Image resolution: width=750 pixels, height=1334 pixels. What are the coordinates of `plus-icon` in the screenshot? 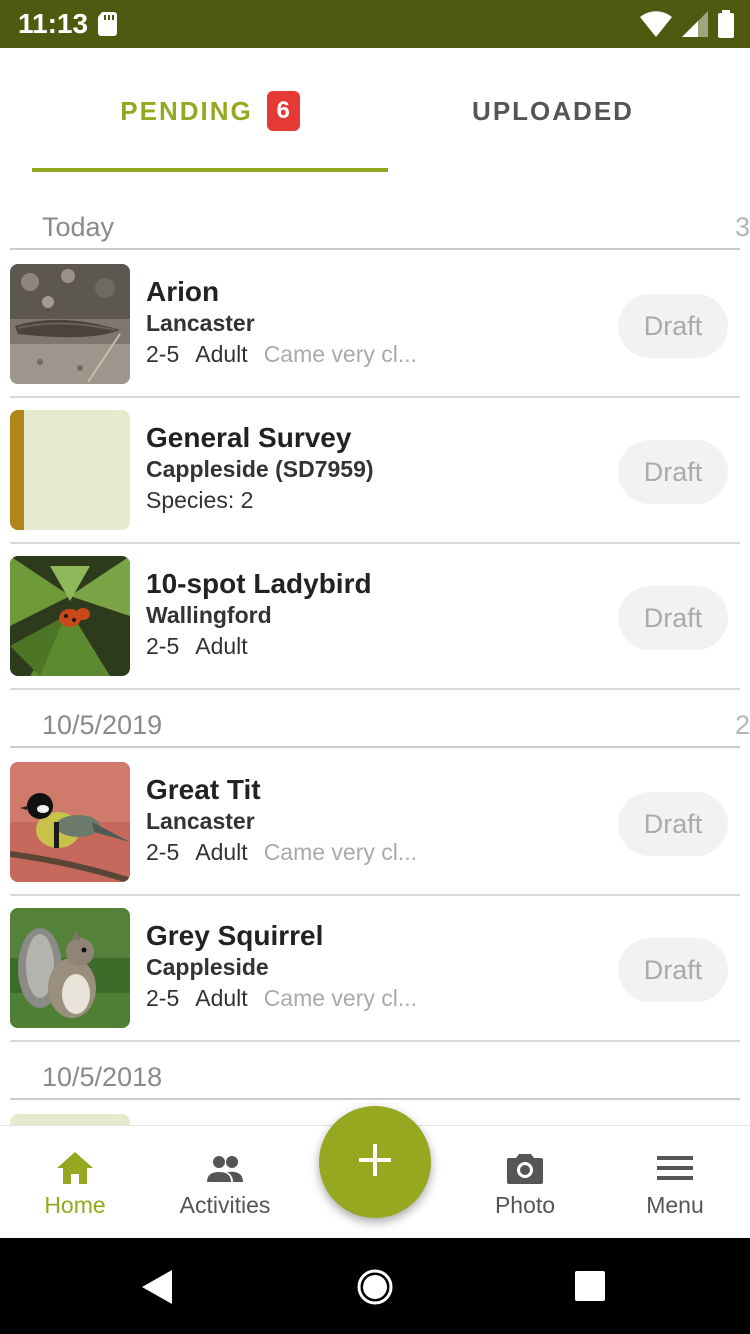 It's located at (375, 1162).